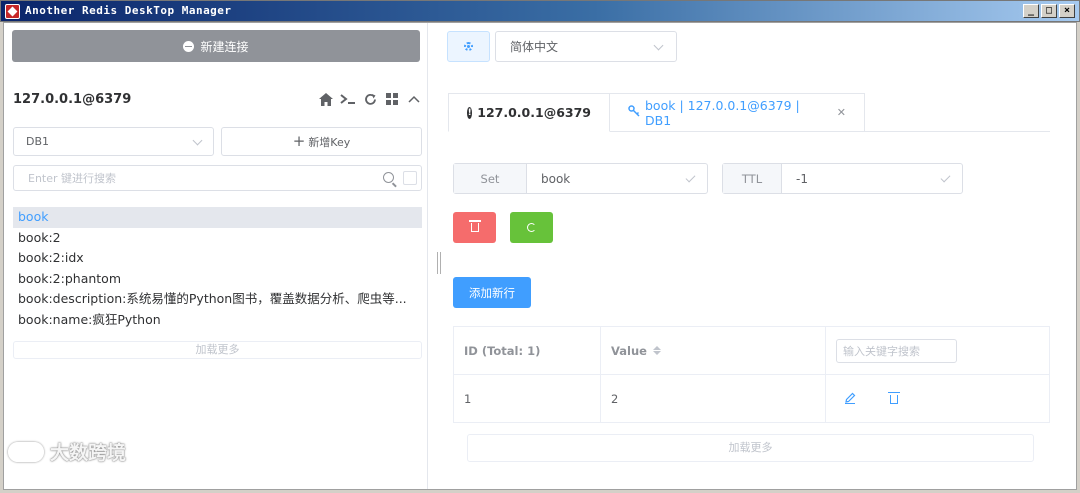 The height and width of the screenshot is (493, 1080). I want to click on language-select: 简体中文, so click(586, 46).